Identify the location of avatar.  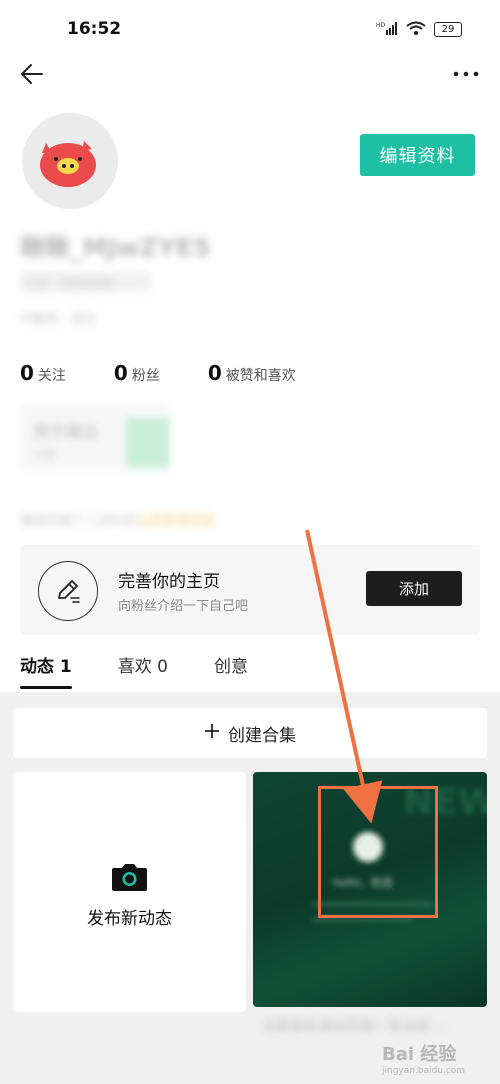
(70, 161).